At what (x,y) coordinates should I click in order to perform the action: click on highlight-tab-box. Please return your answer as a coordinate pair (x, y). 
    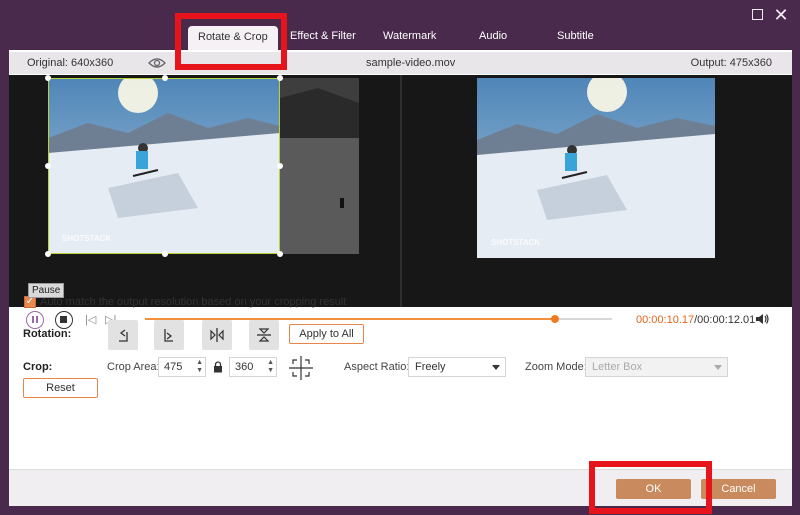
    Looking at the image, I should click on (231, 41).